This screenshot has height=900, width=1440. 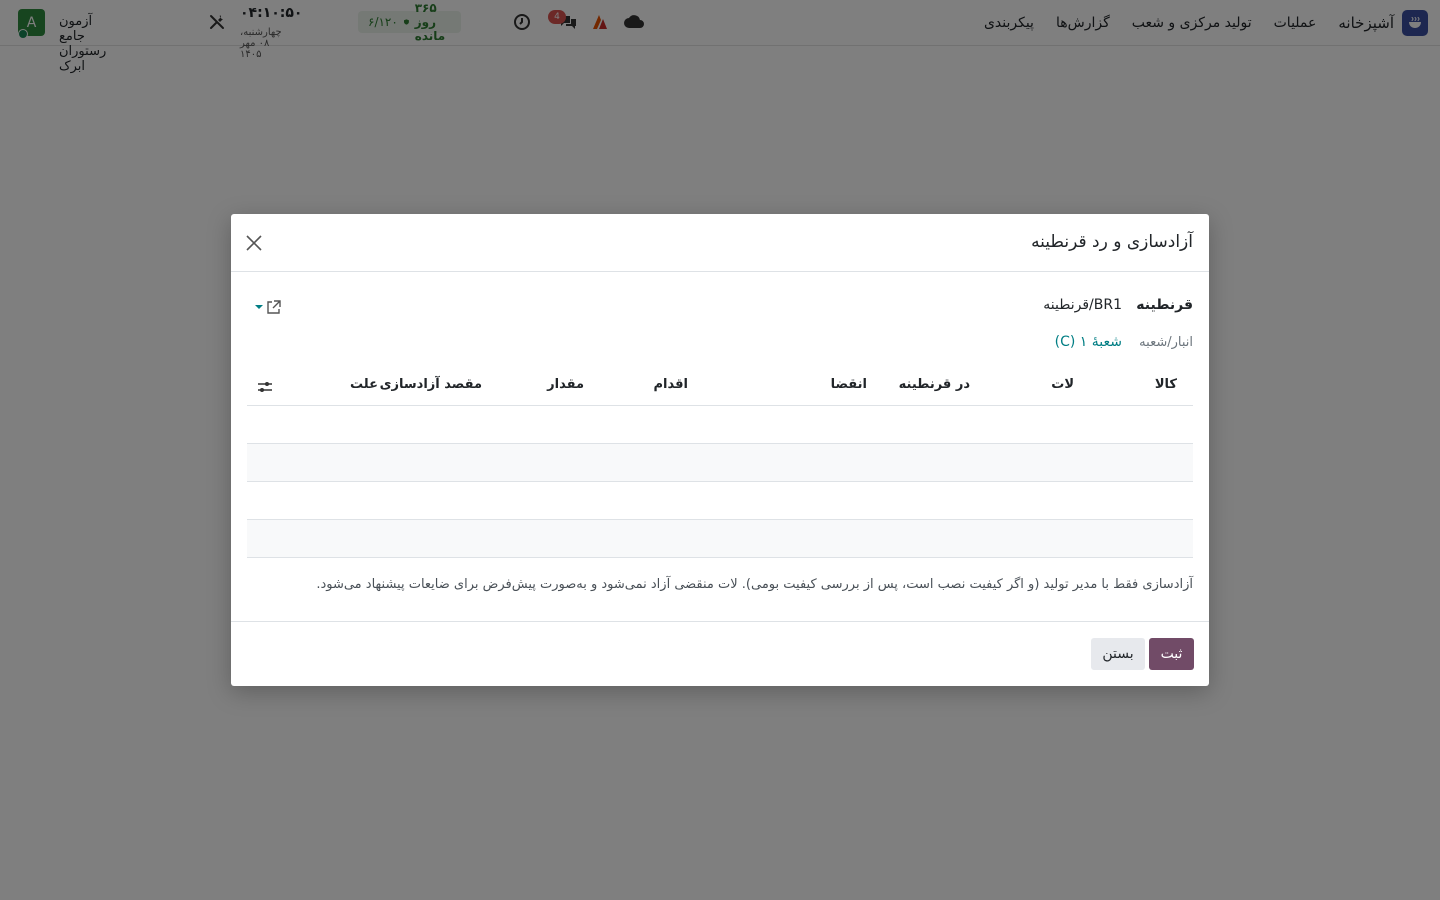 What do you see at coordinates (364, 384) in the screenshot?
I see `col-reason: علت` at bounding box center [364, 384].